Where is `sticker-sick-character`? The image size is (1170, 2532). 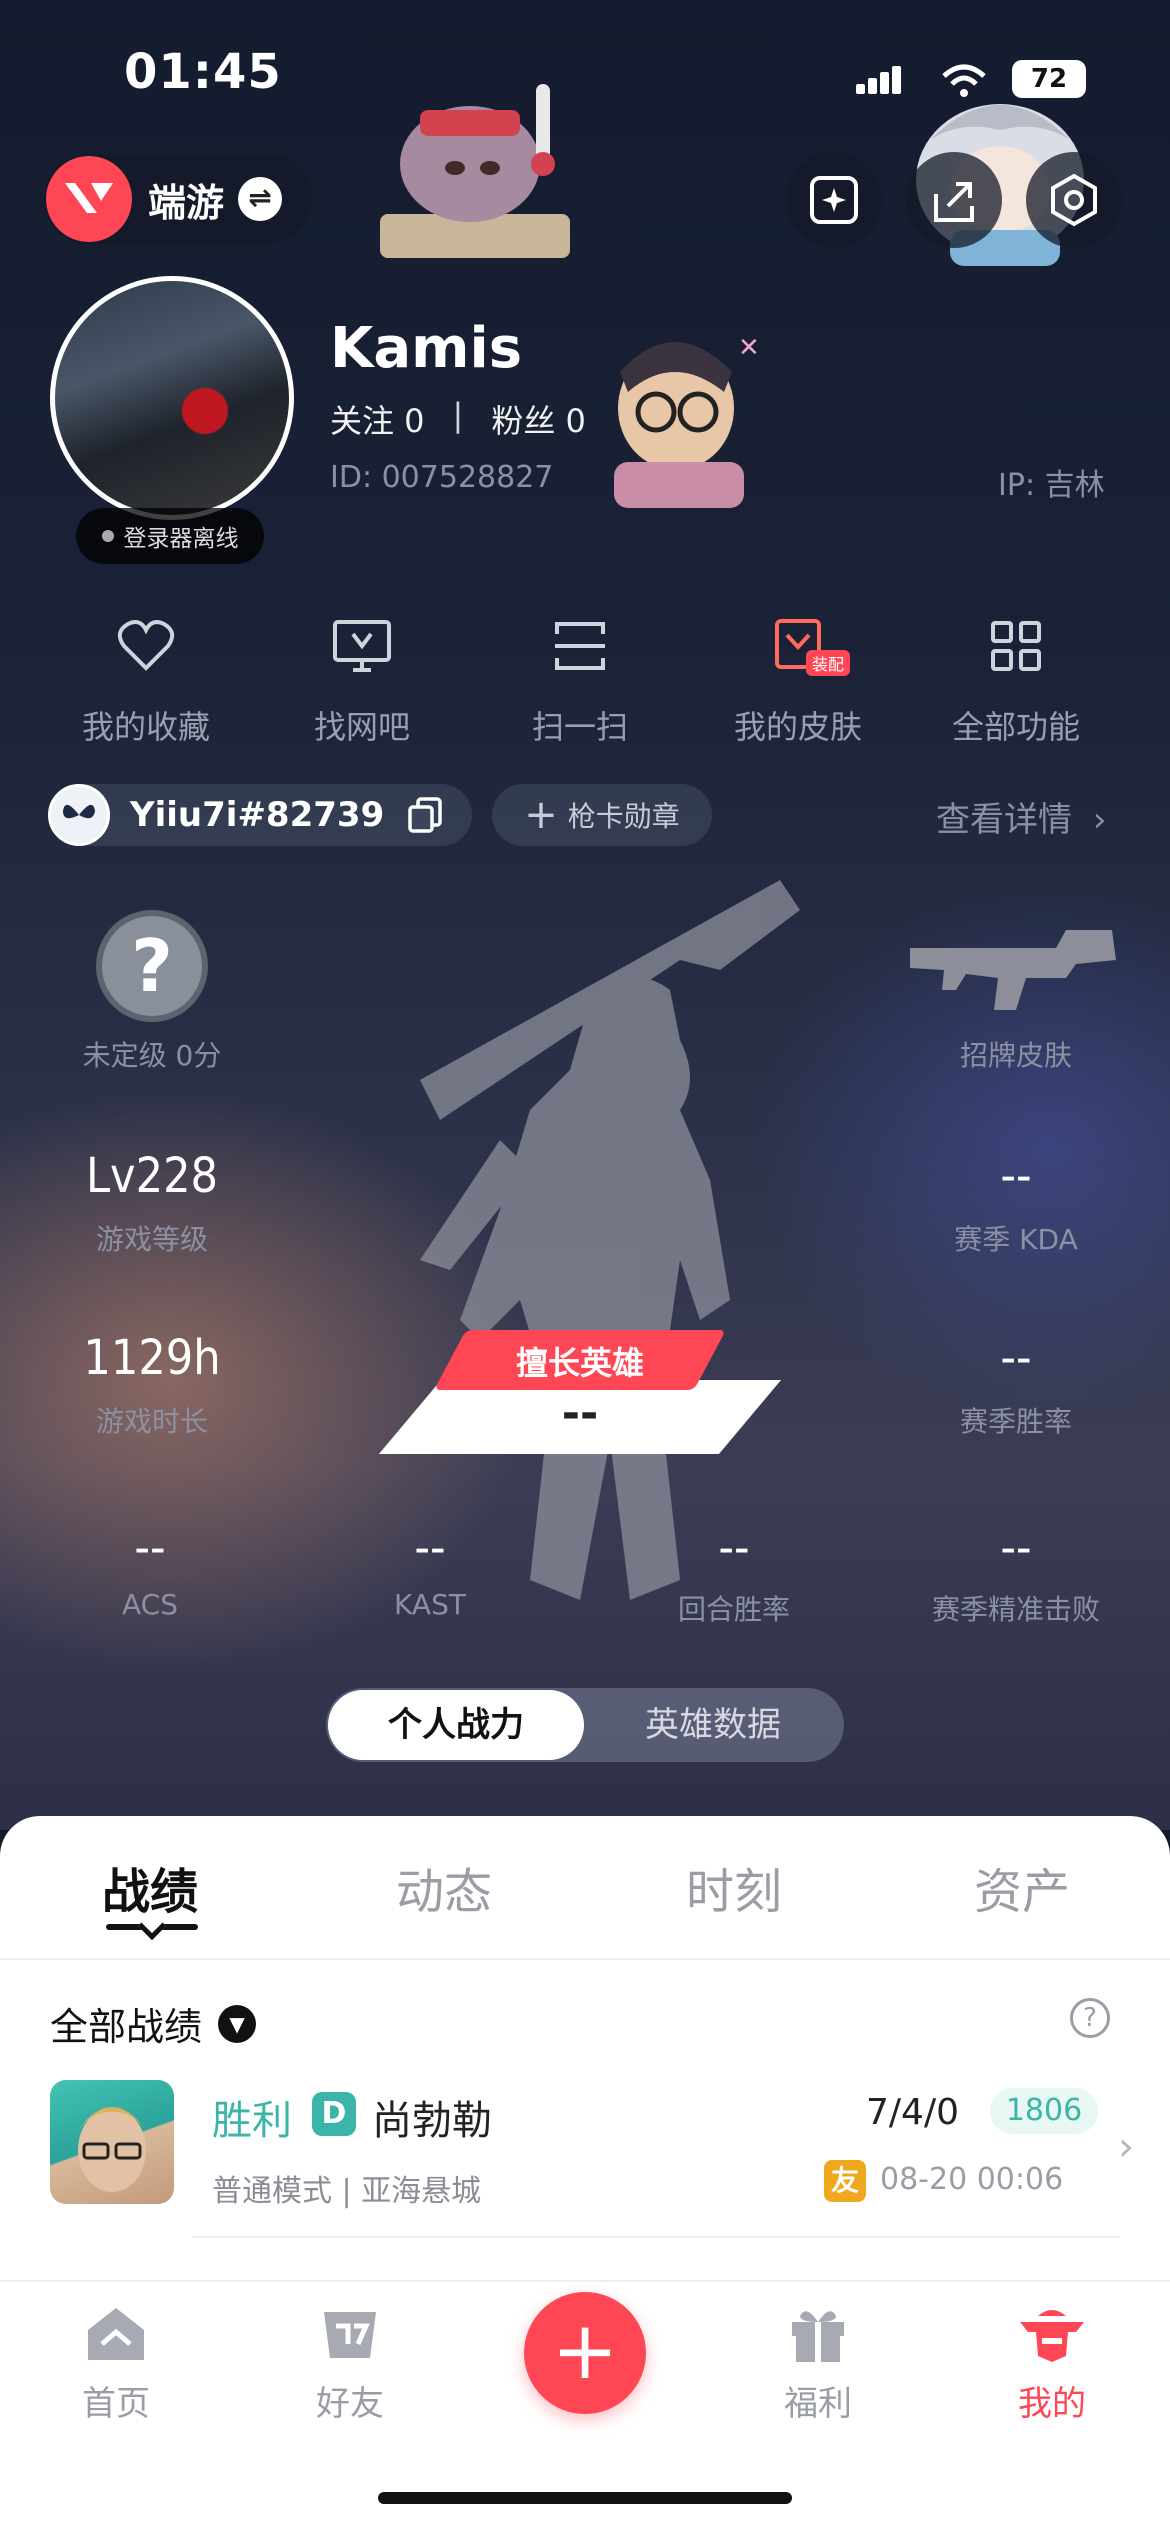
sticker-sick-character is located at coordinates (475, 171).